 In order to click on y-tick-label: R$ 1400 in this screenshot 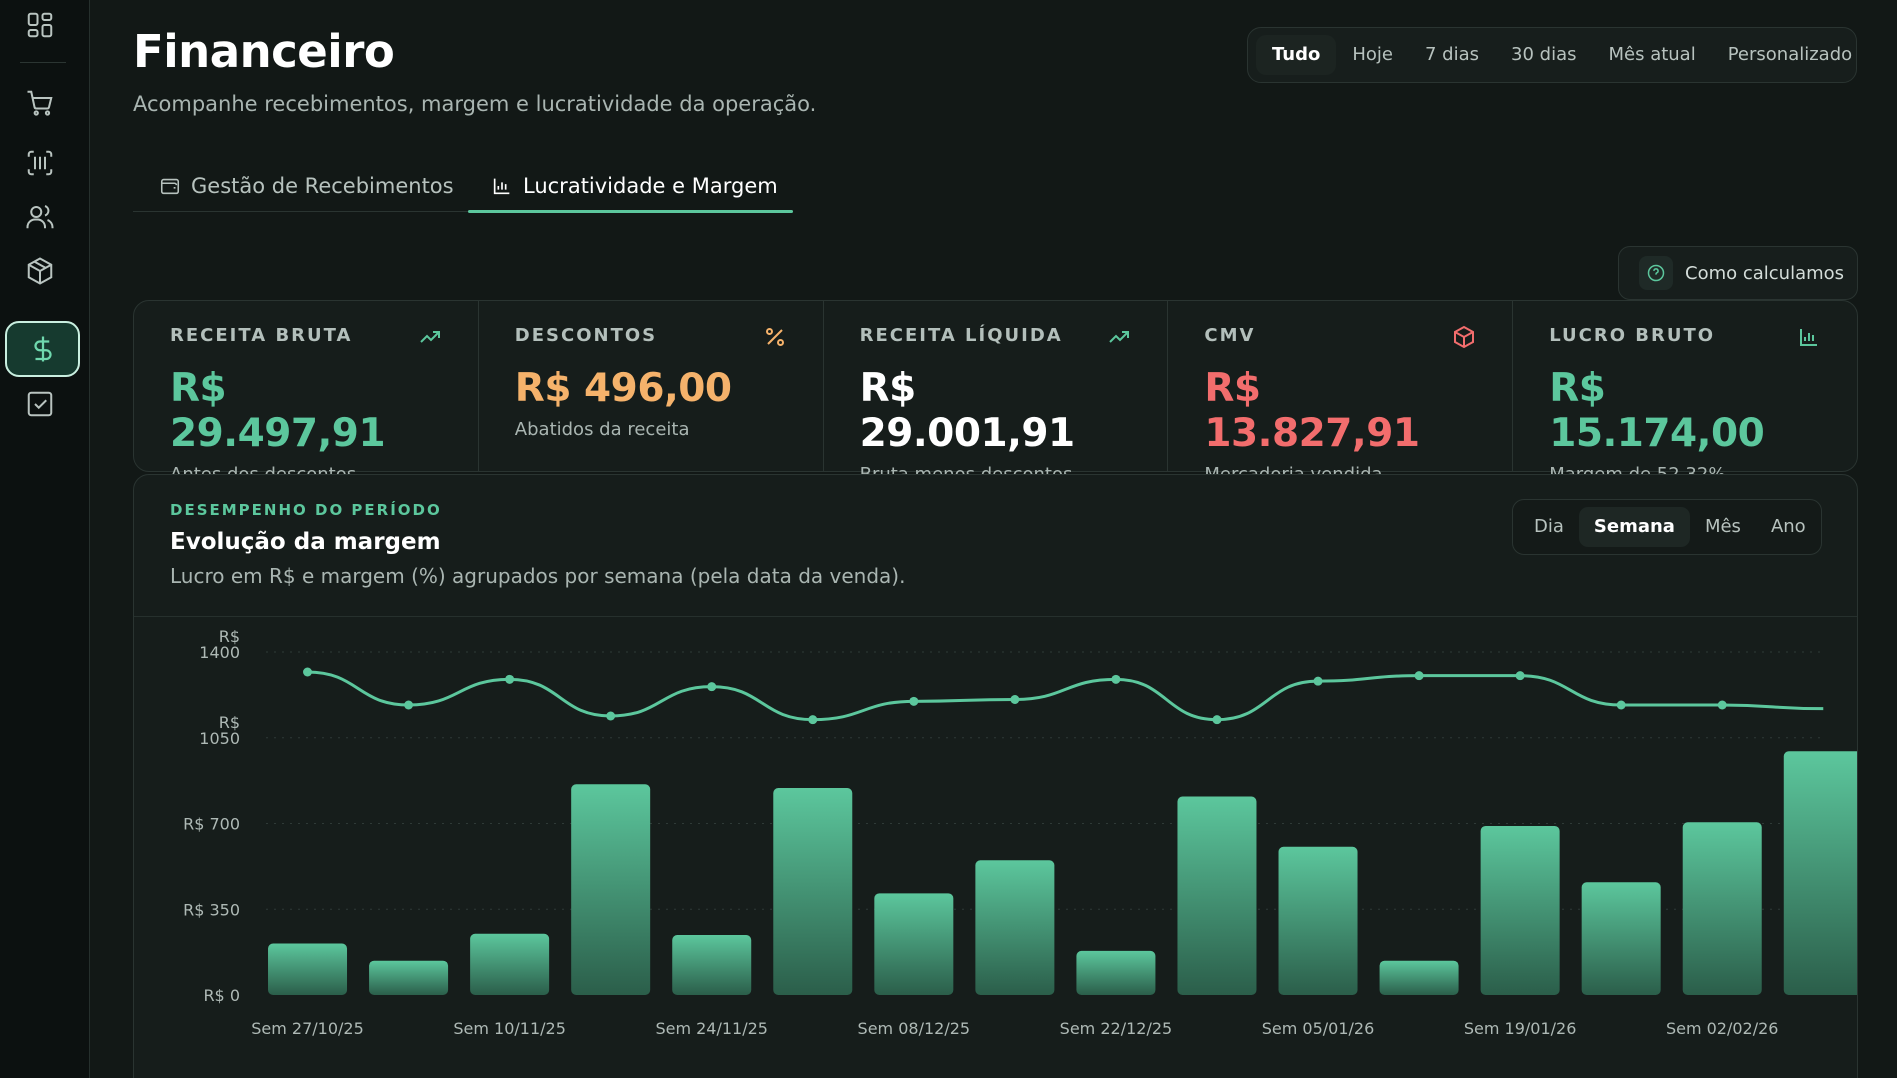, I will do `click(219, 644)`.